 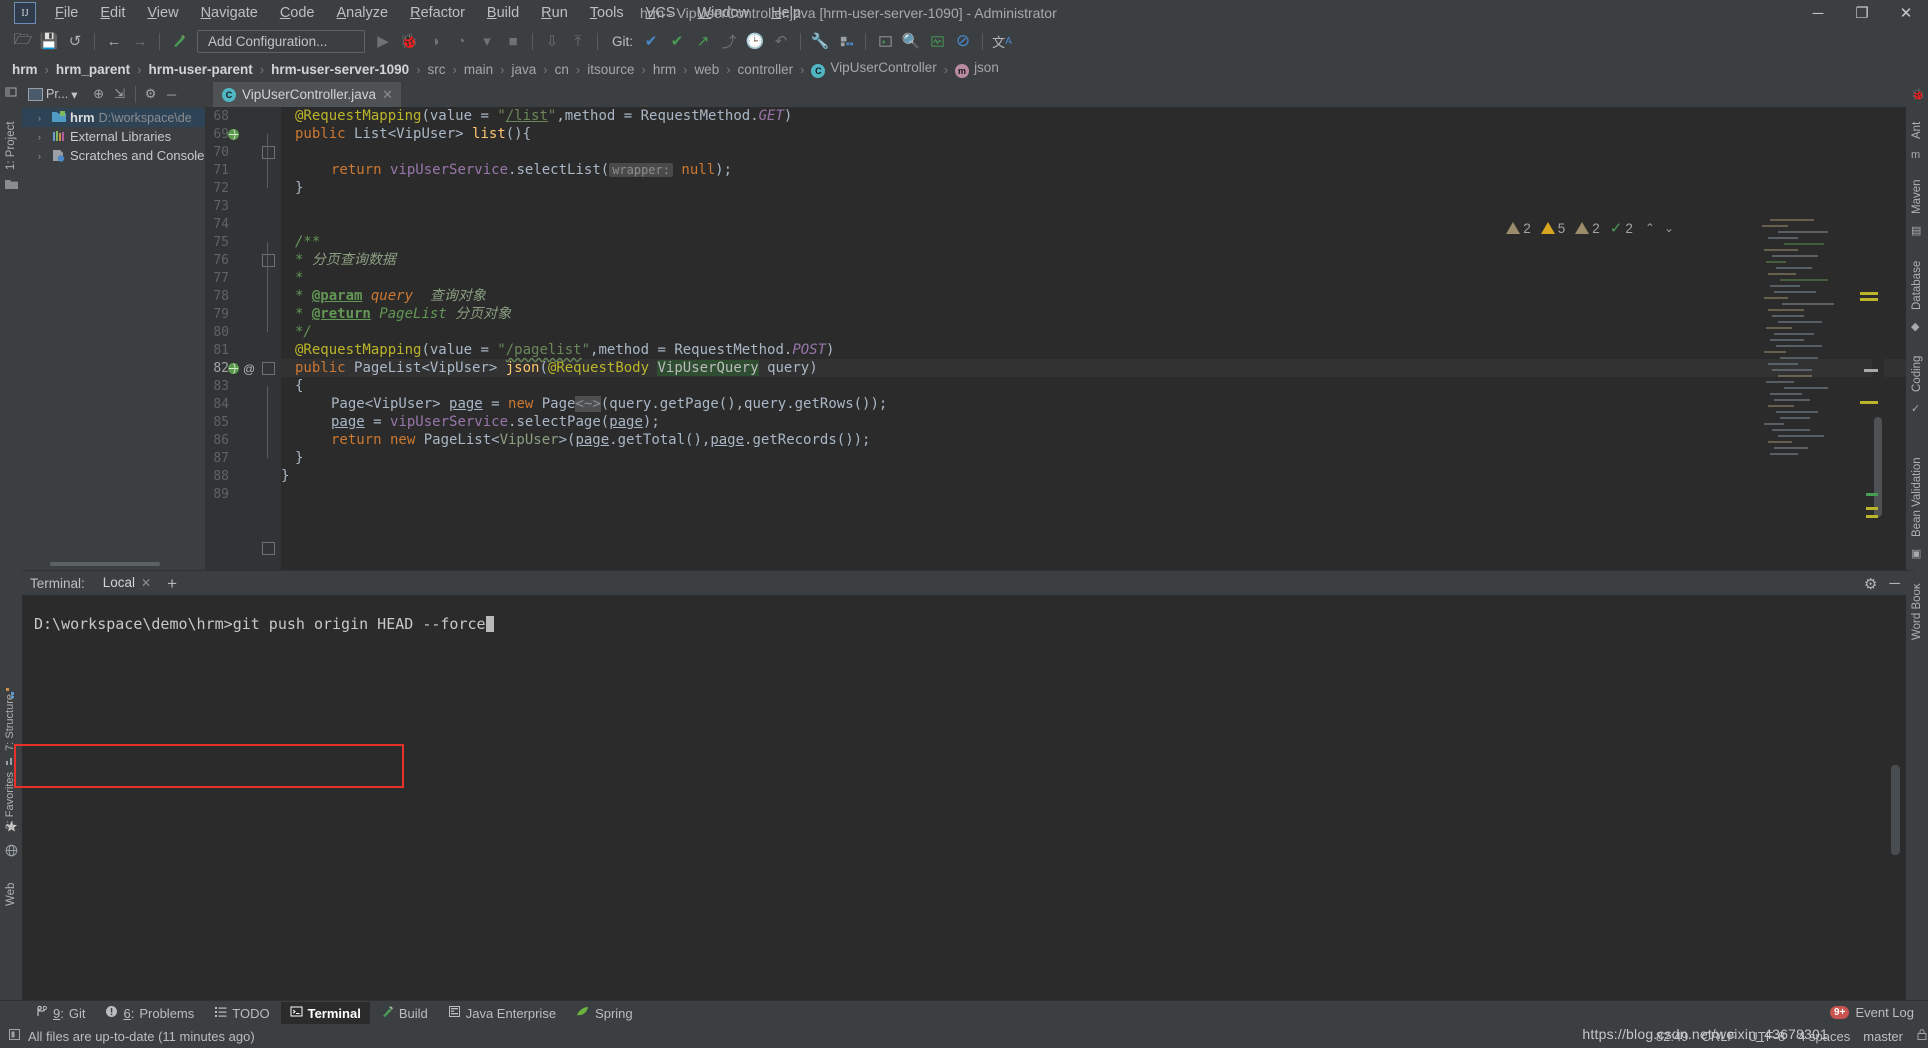 I want to click on breadcrumb-item-java: java, so click(x=524, y=69).